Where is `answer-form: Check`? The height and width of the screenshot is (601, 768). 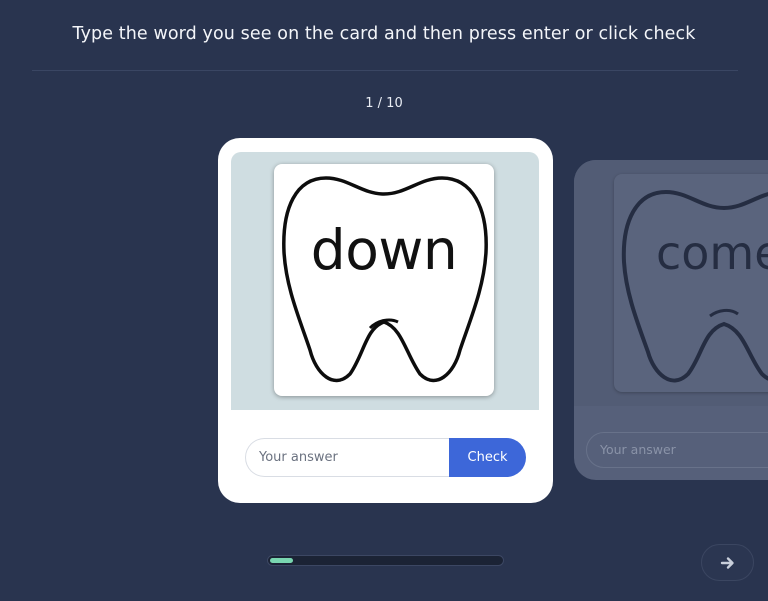
answer-form: Check is located at coordinates (385, 457).